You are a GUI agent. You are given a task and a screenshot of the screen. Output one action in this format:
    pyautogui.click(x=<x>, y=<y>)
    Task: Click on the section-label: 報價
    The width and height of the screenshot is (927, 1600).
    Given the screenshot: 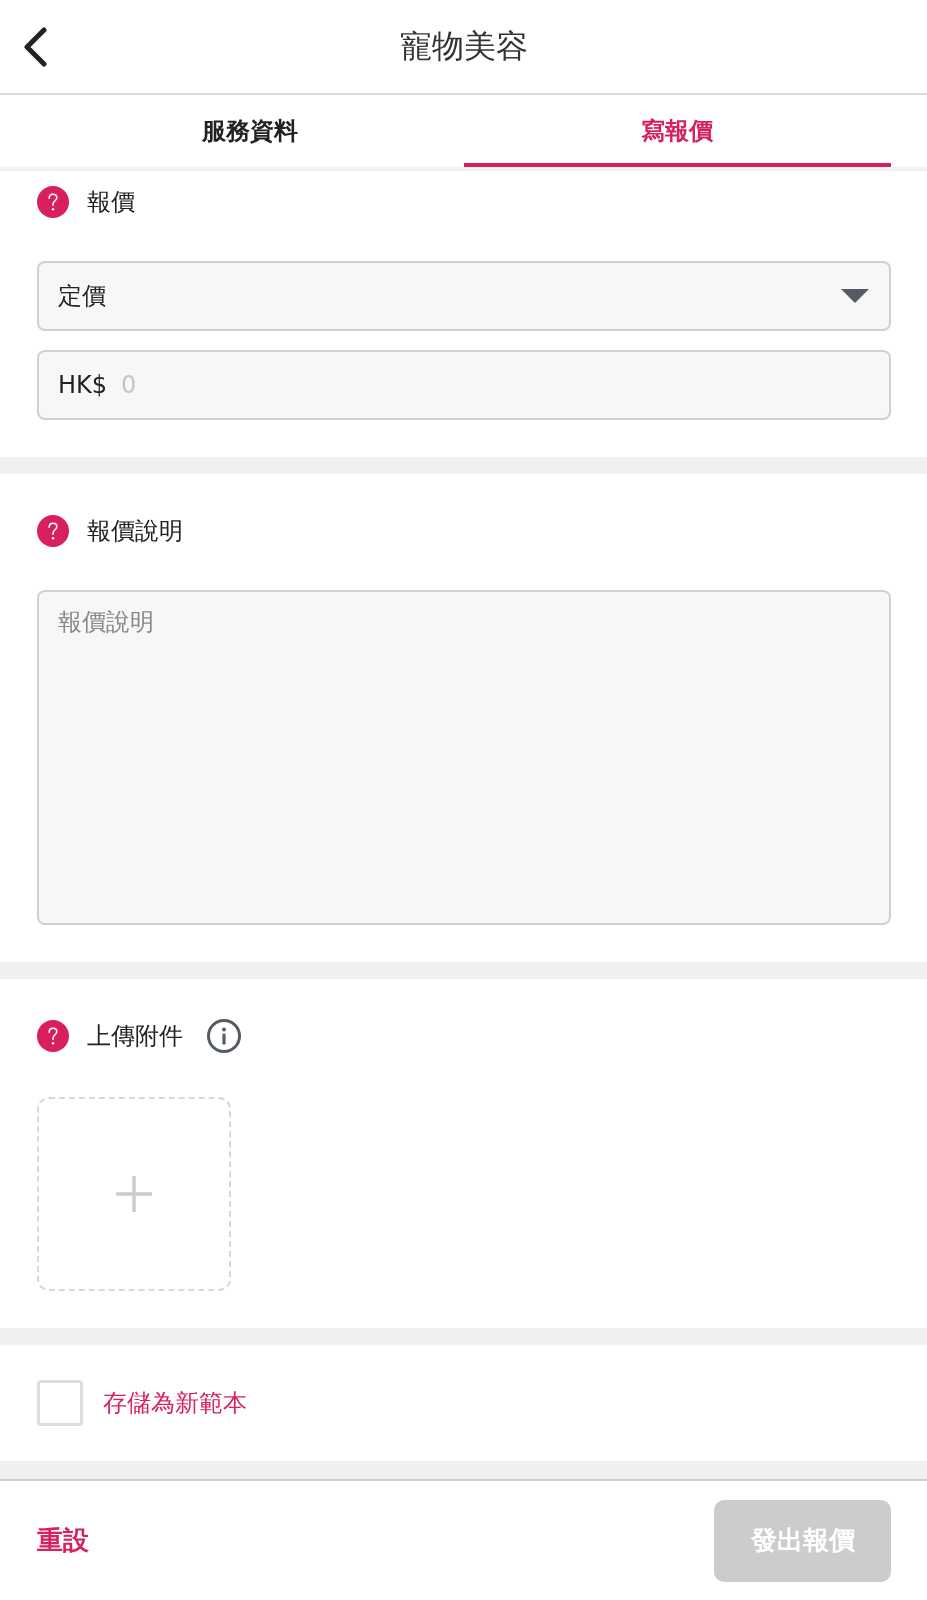 What is the action you would take?
    pyautogui.click(x=111, y=202)
    